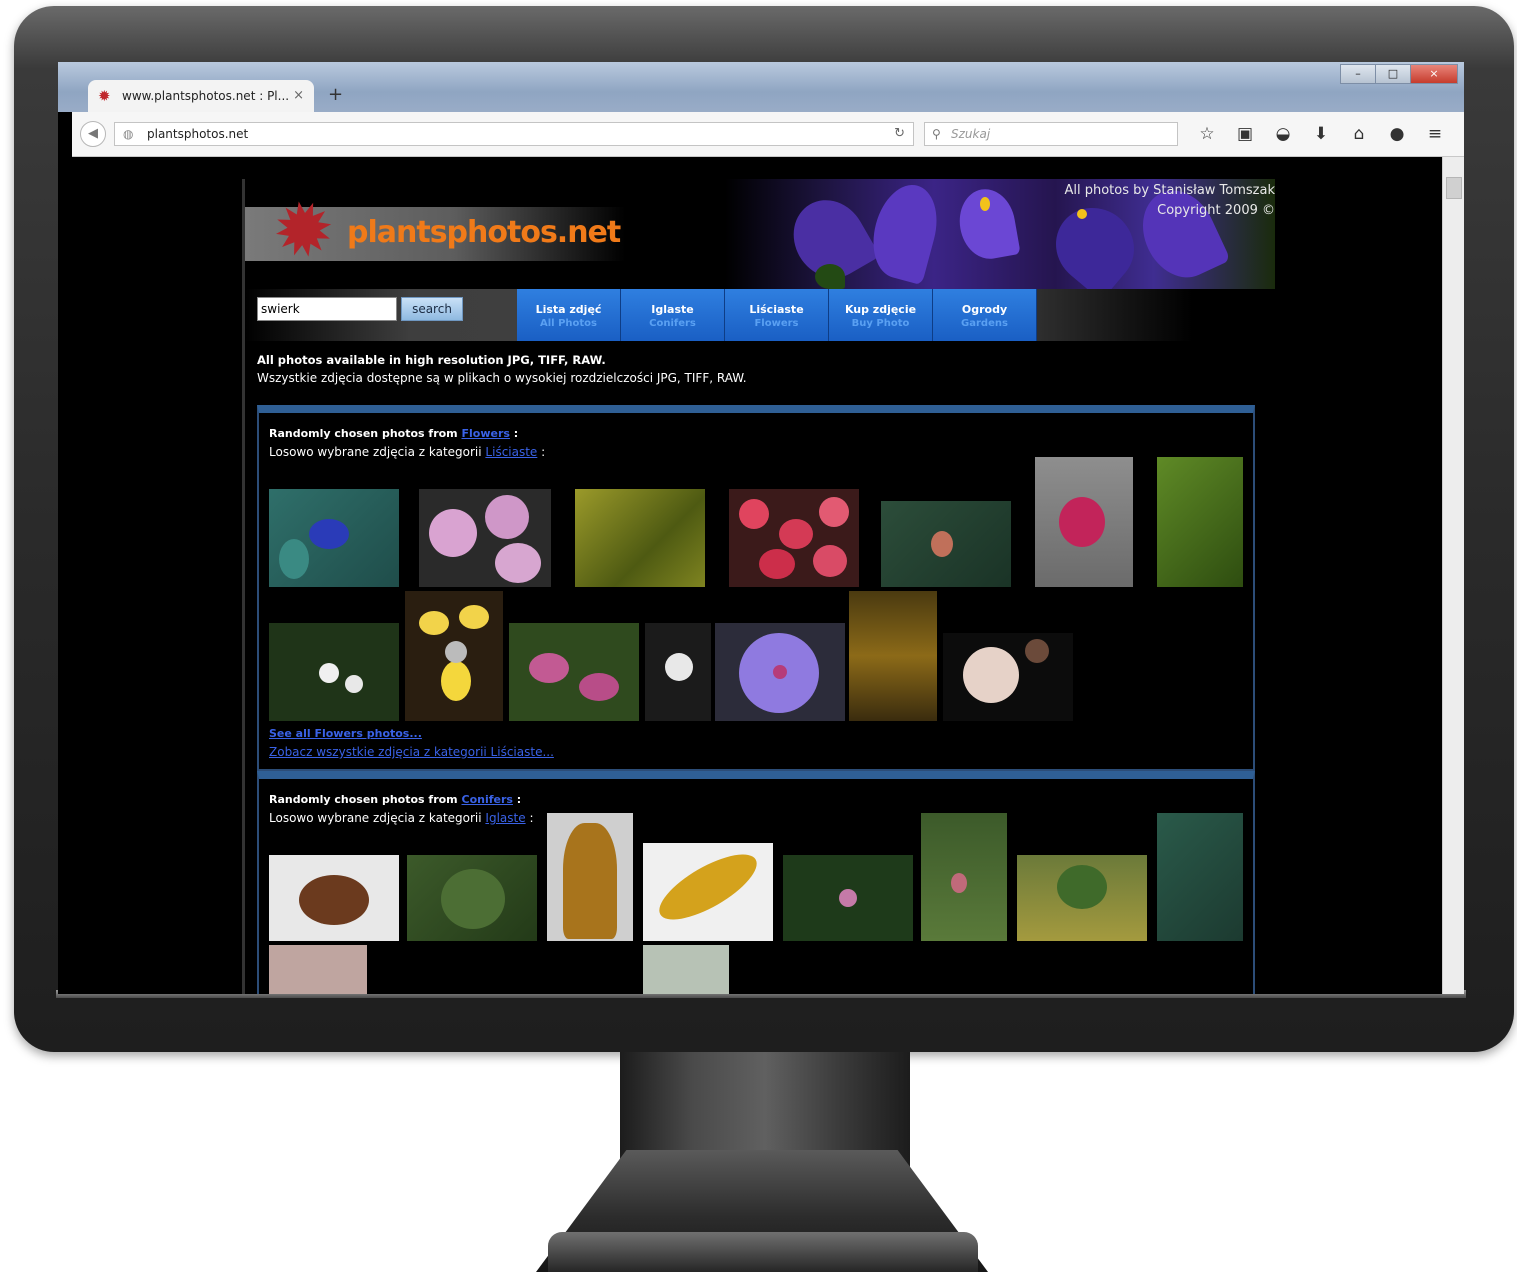 Image resolution: width=1517 pixels, height=1272 pixels. What do you see at coordinates (93, 134) in the screenshot?
I see `back-arrow-icon: ◀` at bounding box center [93, 134].